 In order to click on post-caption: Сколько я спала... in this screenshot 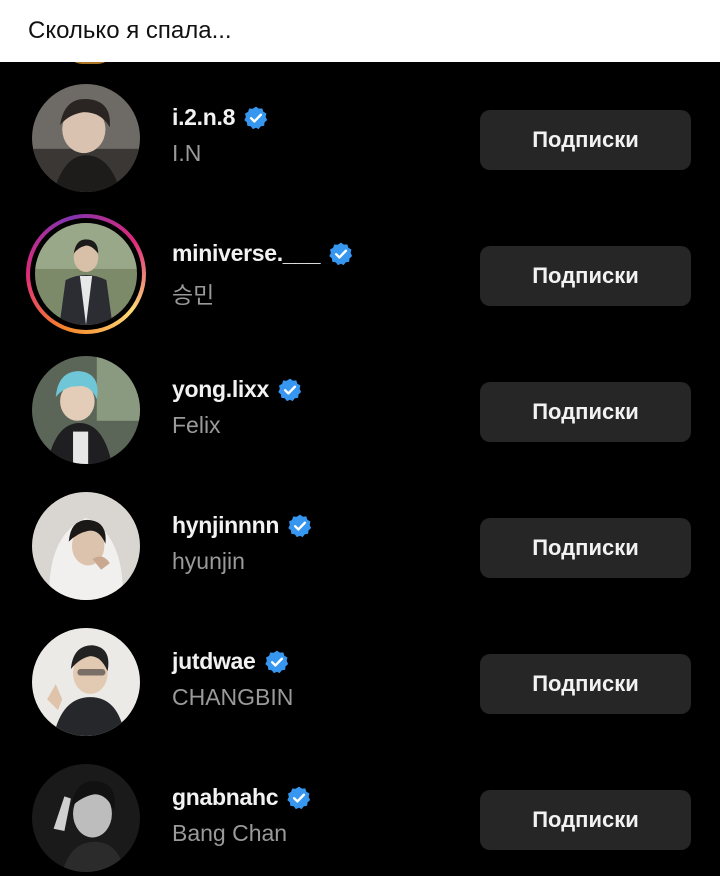, I will do `click(360, 31)`.